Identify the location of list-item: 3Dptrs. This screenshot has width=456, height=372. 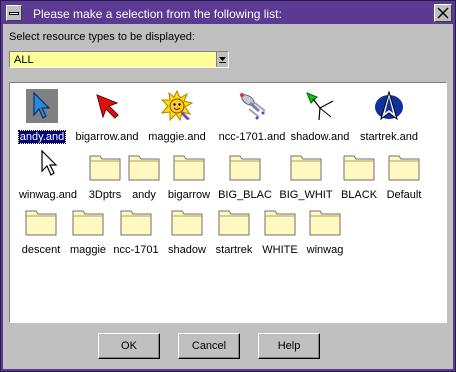
(105, 174).